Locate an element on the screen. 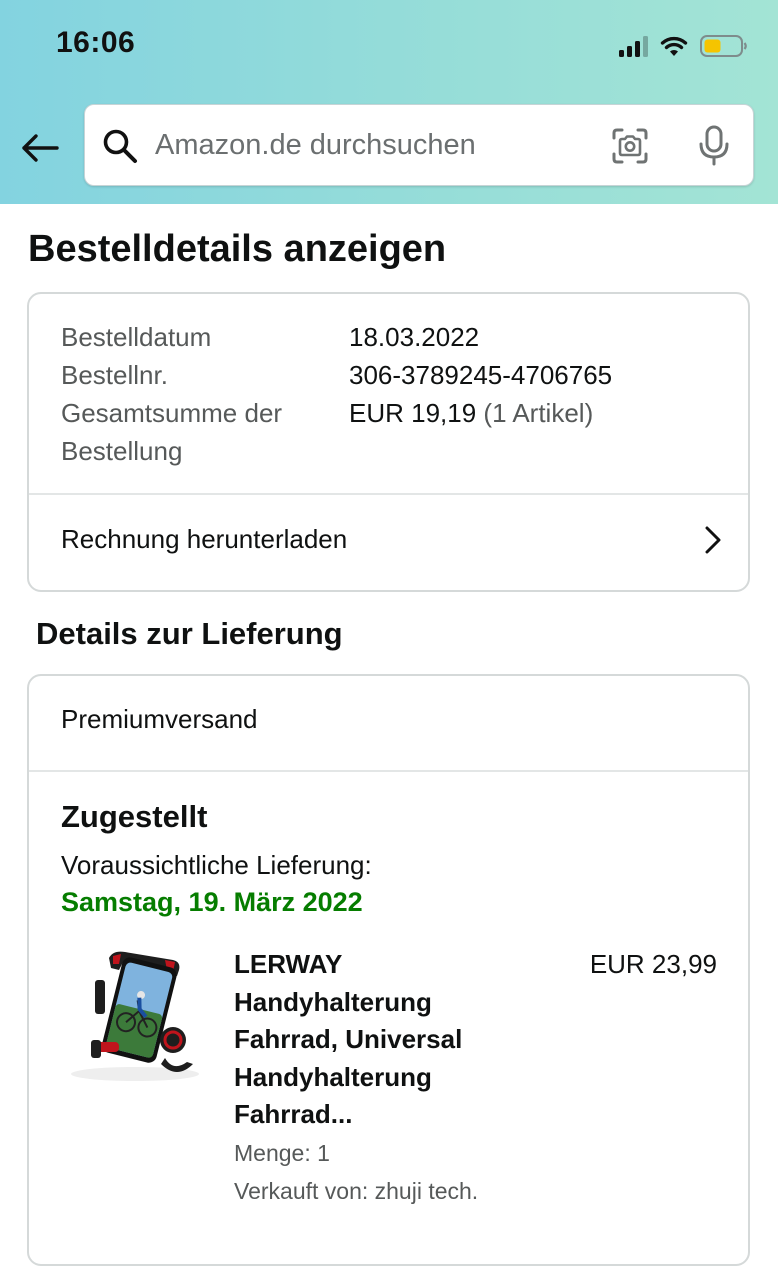 The width and height of the screenshot is (778, 1280). product-image is located at coordinates (137, 1016).